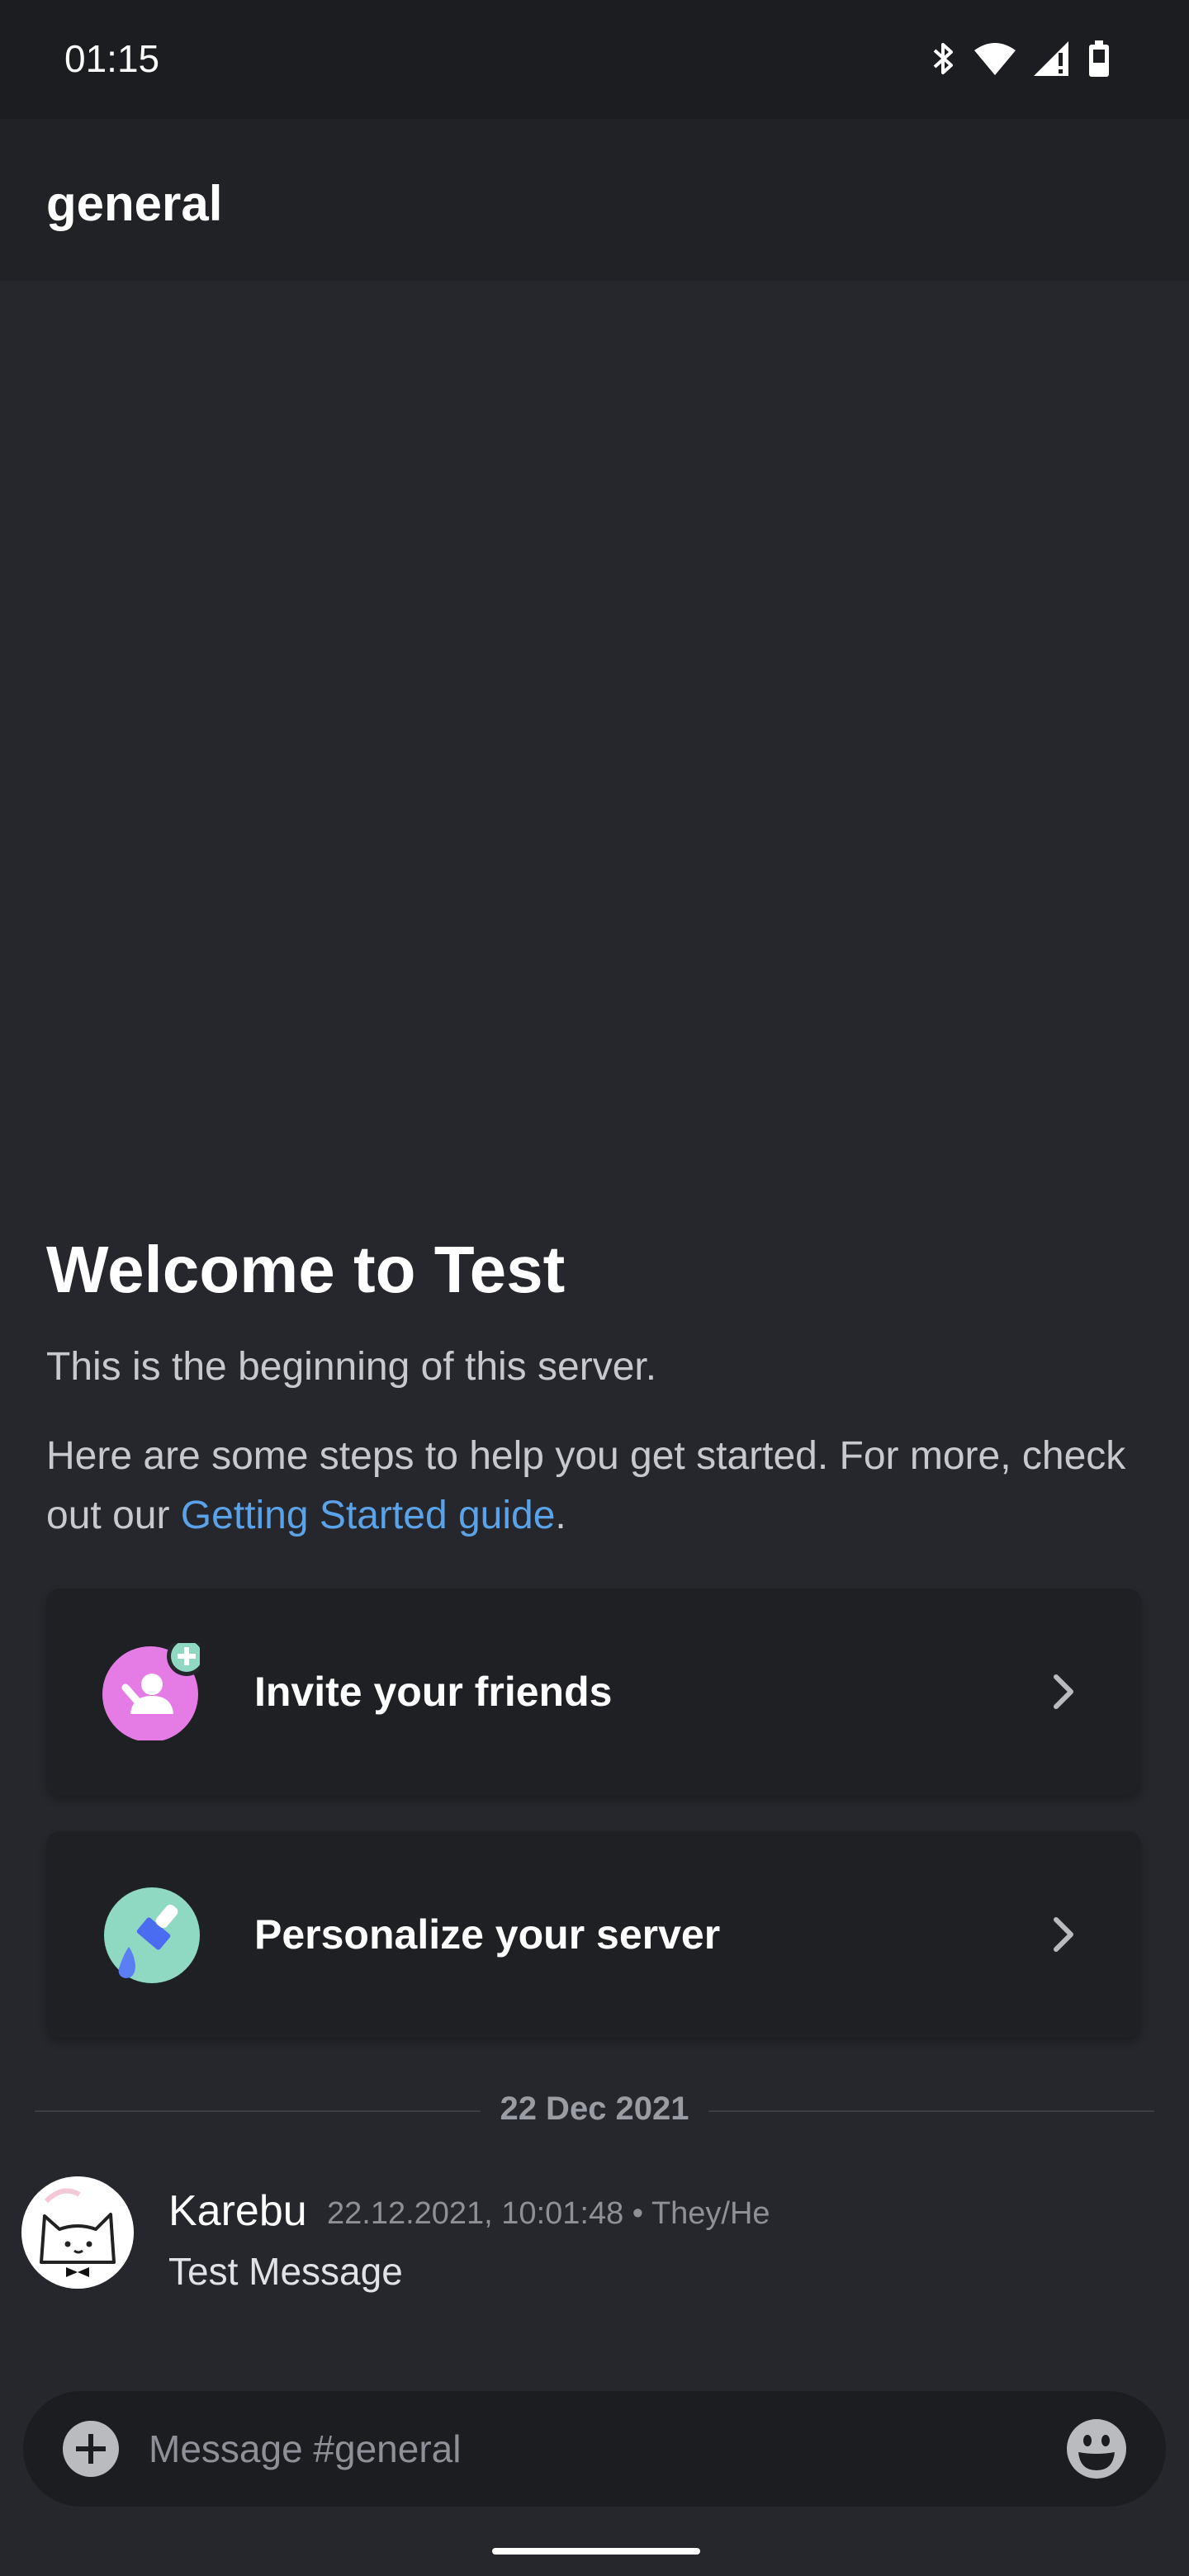 Image resolution: width=1189 pixels, height=2576 pixels. I want to click on message-meta: 22.12.2021, 10:01:48 • They/He, so click(548, 2213).